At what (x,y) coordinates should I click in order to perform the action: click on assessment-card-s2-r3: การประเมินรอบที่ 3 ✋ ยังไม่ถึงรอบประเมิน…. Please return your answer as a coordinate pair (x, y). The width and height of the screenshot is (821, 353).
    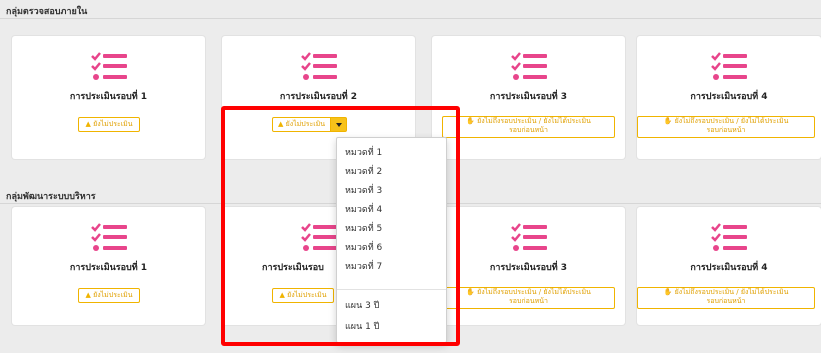
    Looking at the image, I should click on (528, 266).